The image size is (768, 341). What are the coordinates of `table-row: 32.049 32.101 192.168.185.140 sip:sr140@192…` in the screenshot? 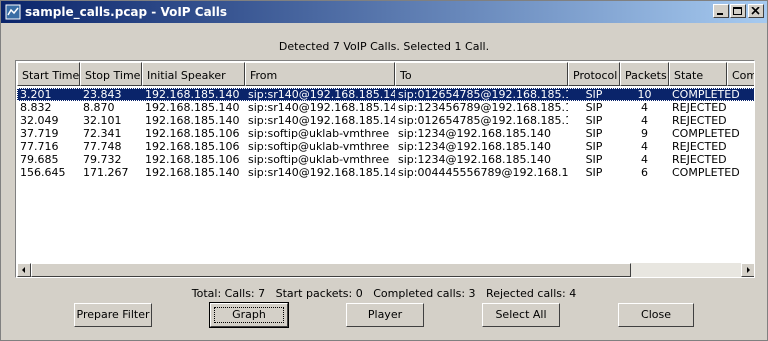 It's located at (385, 120).